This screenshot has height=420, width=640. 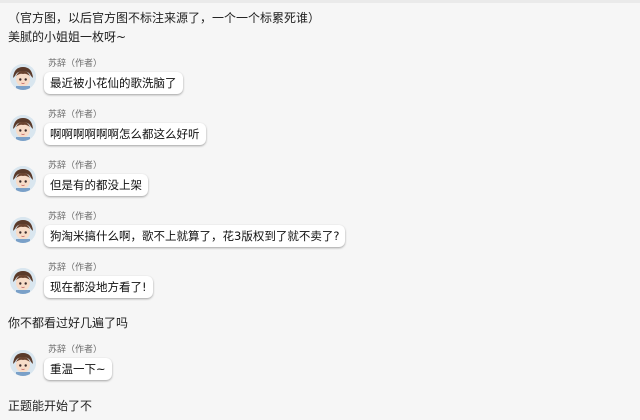 I want to click on chat-message: 苏辞（作者） 狗淘米搞什么啊，歌不上就算了，花3版权到了就不卖了?, so click(x=320, y=233).